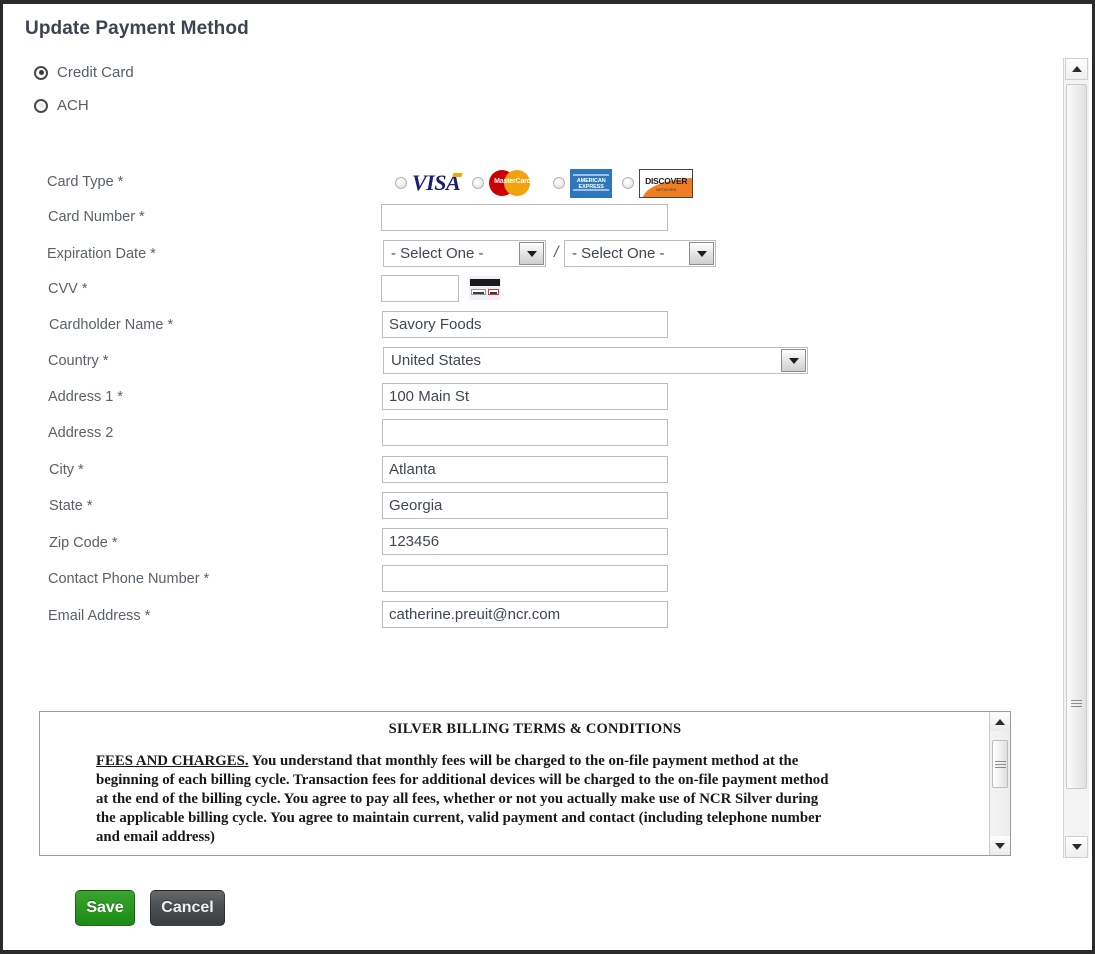 The width and height of the screenshot is (1095, 954). Describe the element at coordinates (41, 105) in the screenshot. I see `radio-ach-indicator` at that location.